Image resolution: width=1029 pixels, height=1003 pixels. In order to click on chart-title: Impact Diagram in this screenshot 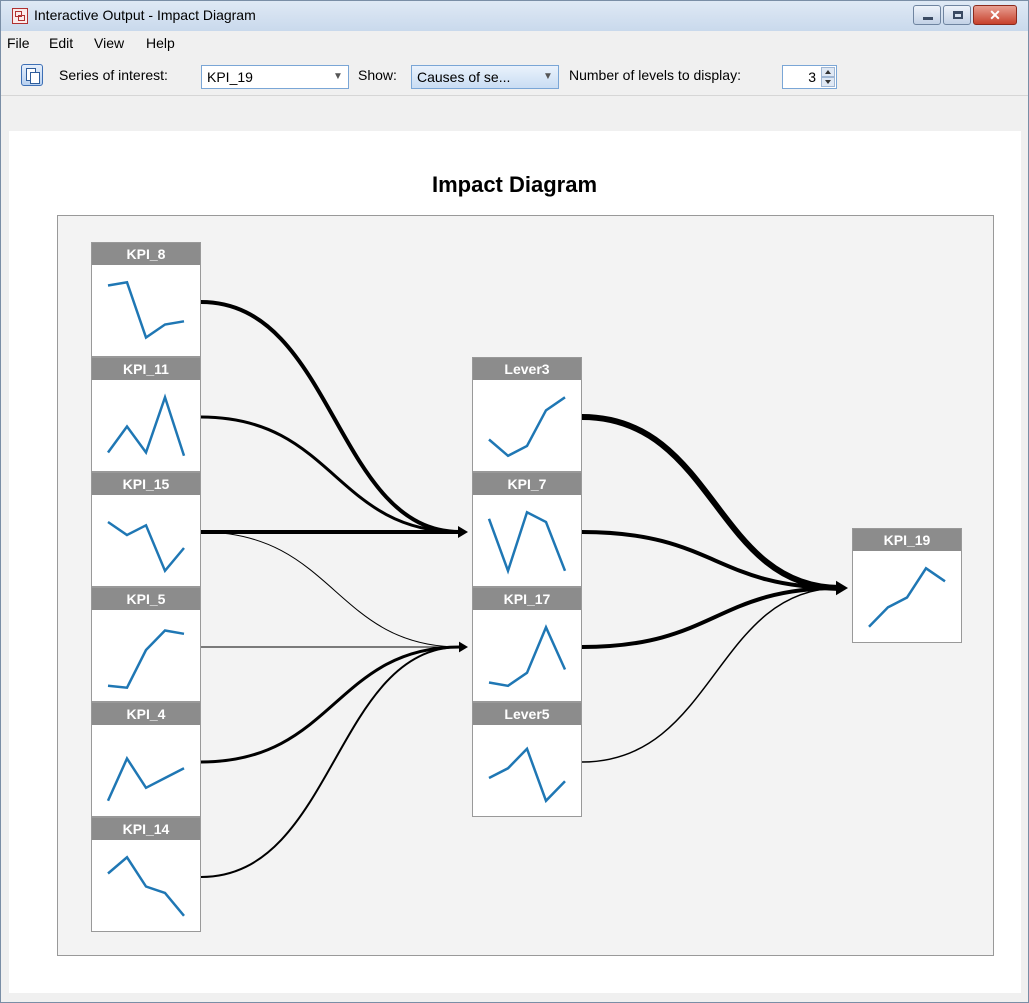, I will do `click(514, 184)`.